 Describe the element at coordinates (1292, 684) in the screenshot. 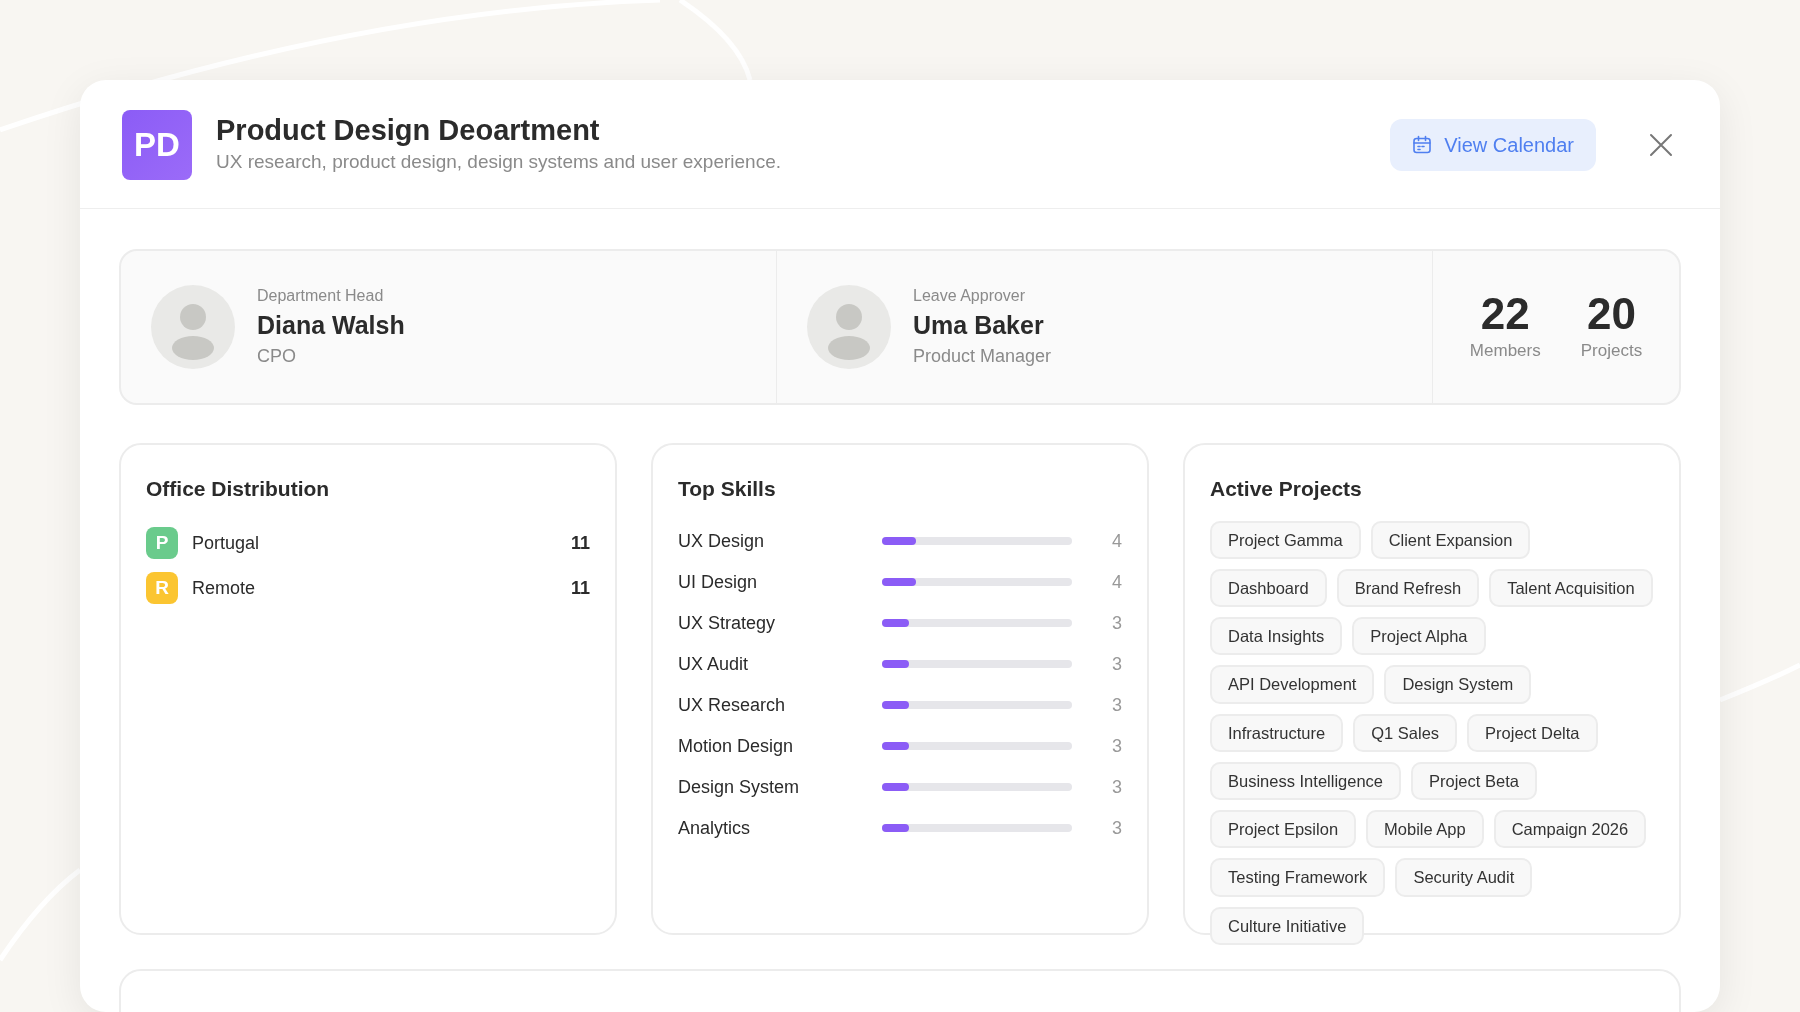

I see `project-tag: API Development` at that location.